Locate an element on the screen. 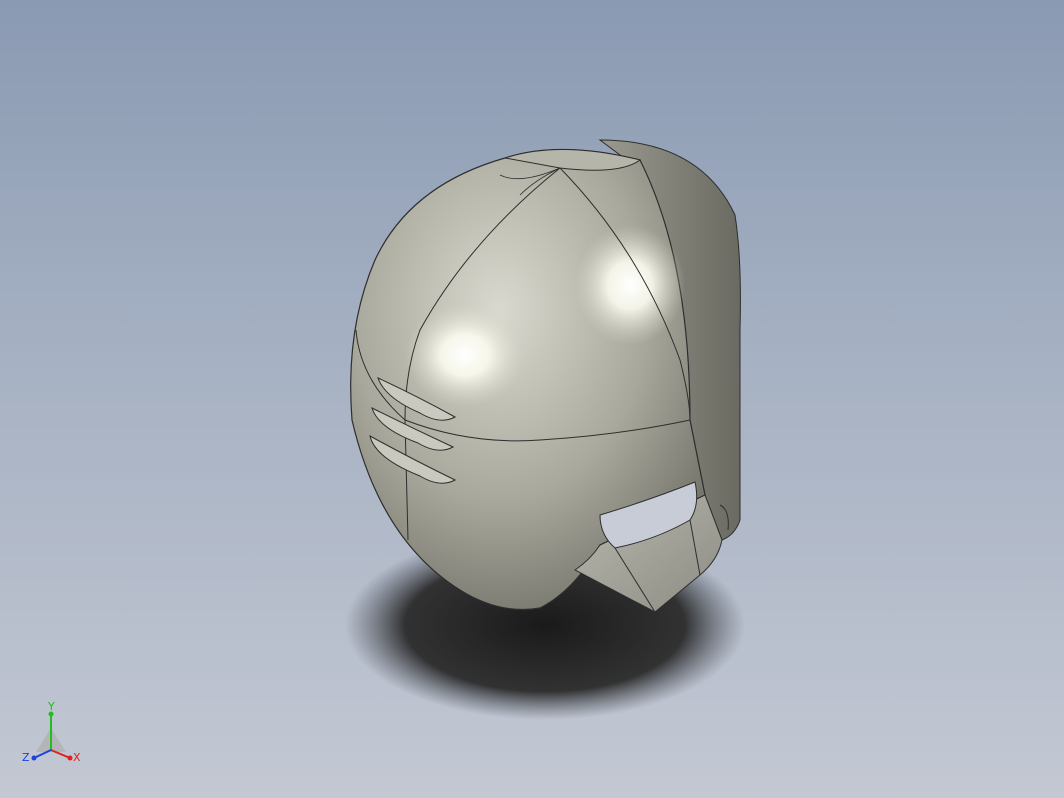 This screenshot has width=1064, height=798. specular-highlight-left is located at coordinates (465, 355).